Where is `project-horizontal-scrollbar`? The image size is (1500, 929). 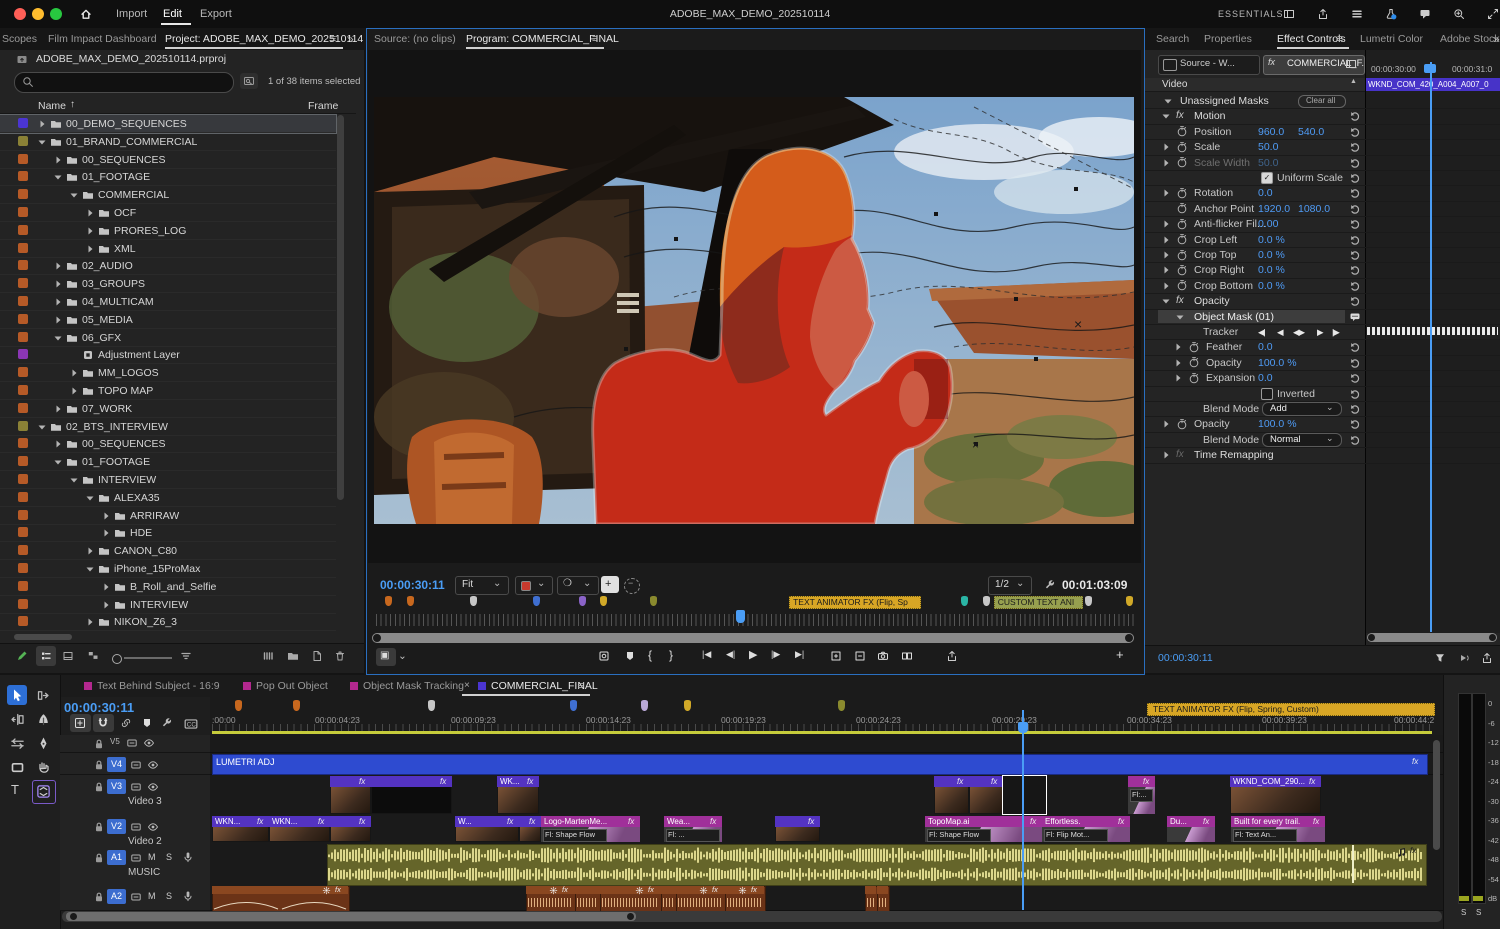 project-horizontal-scrollbar is located at coordinates (43, 637).